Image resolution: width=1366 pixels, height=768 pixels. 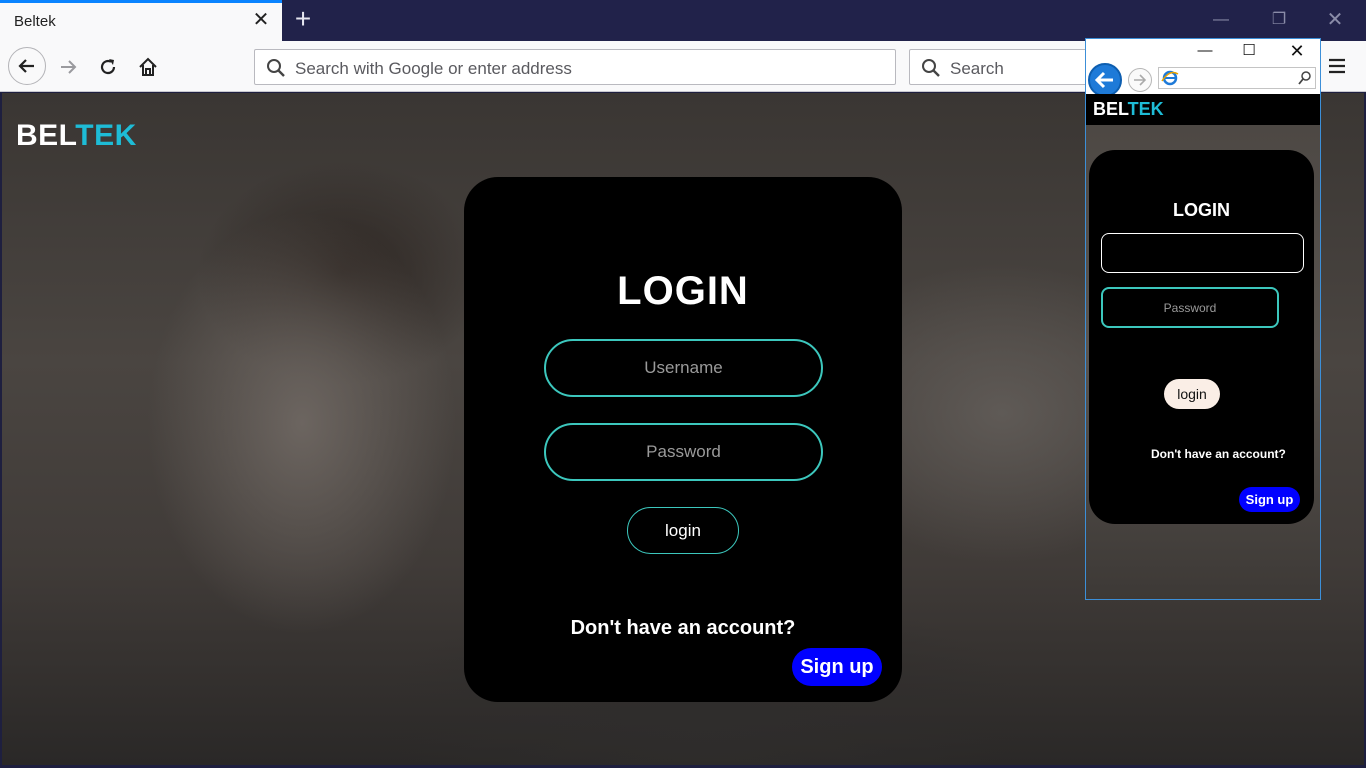 What do you see at coordinates (1237, 78) in the screenshot?
I see `ie-address-bar` at bounding box center [1237, 78].